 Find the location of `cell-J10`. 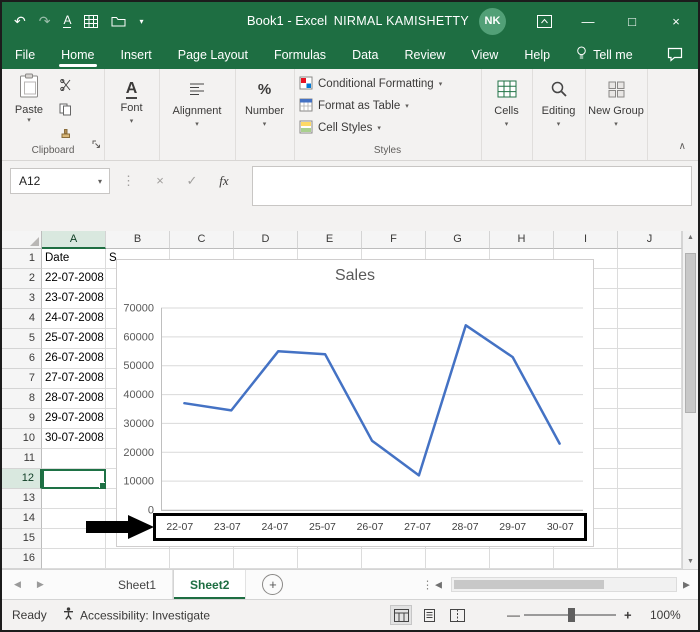

cell-J10 is located at coordinates (650, 439).